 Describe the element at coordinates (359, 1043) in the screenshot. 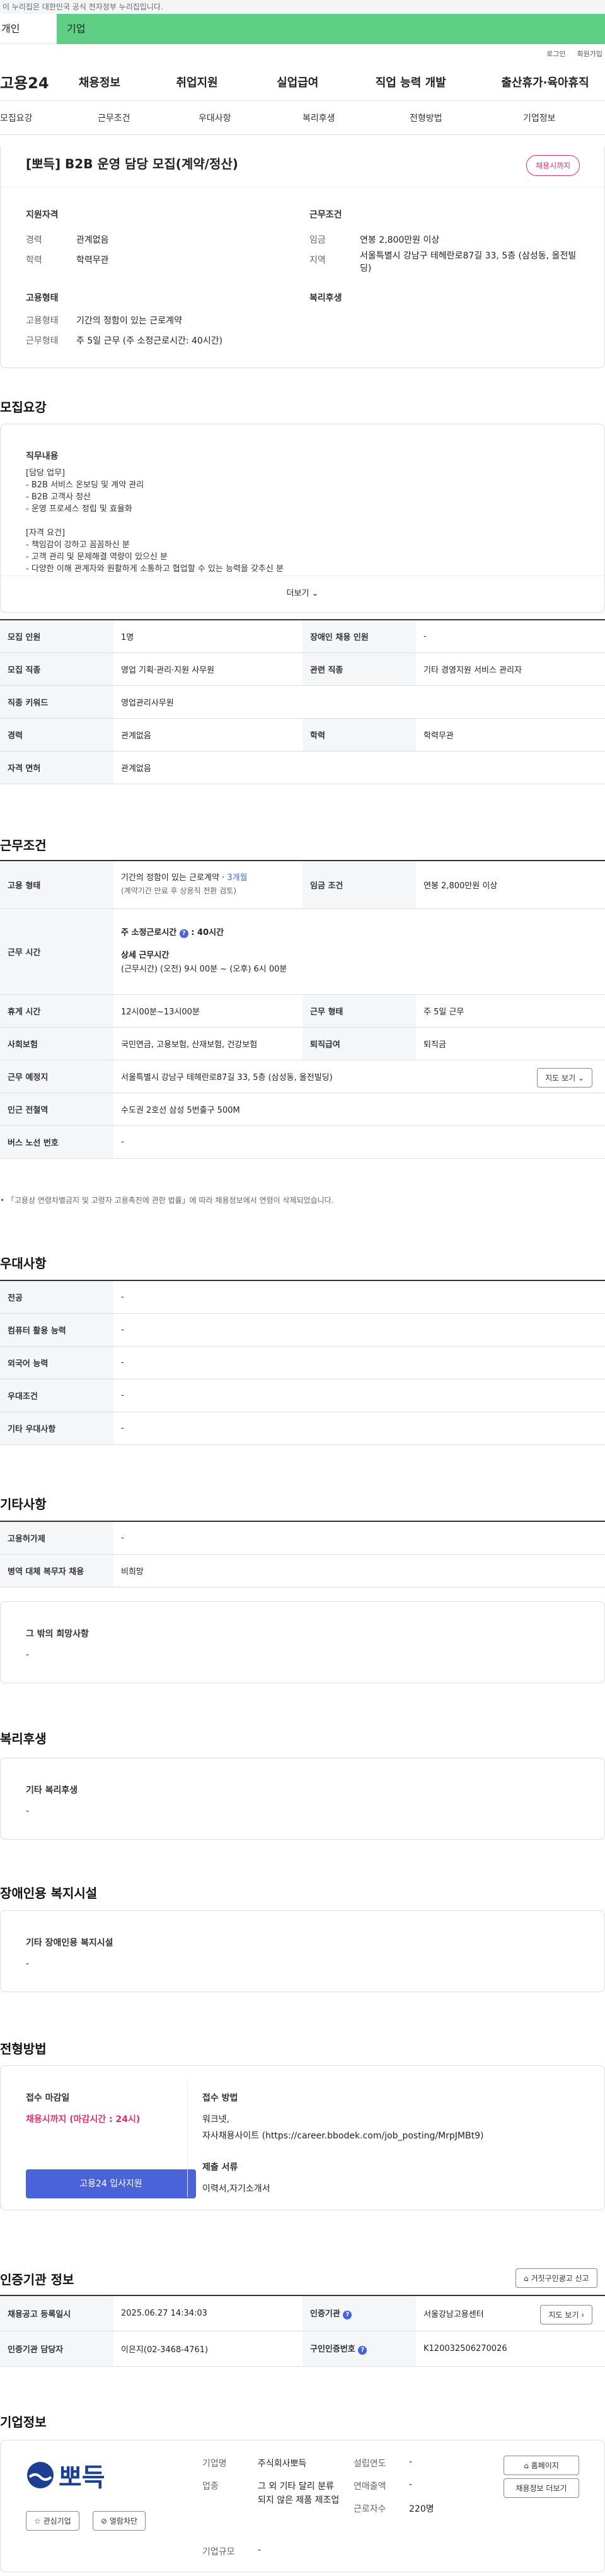

I see `cell-key: 퇴직급여` at that location.